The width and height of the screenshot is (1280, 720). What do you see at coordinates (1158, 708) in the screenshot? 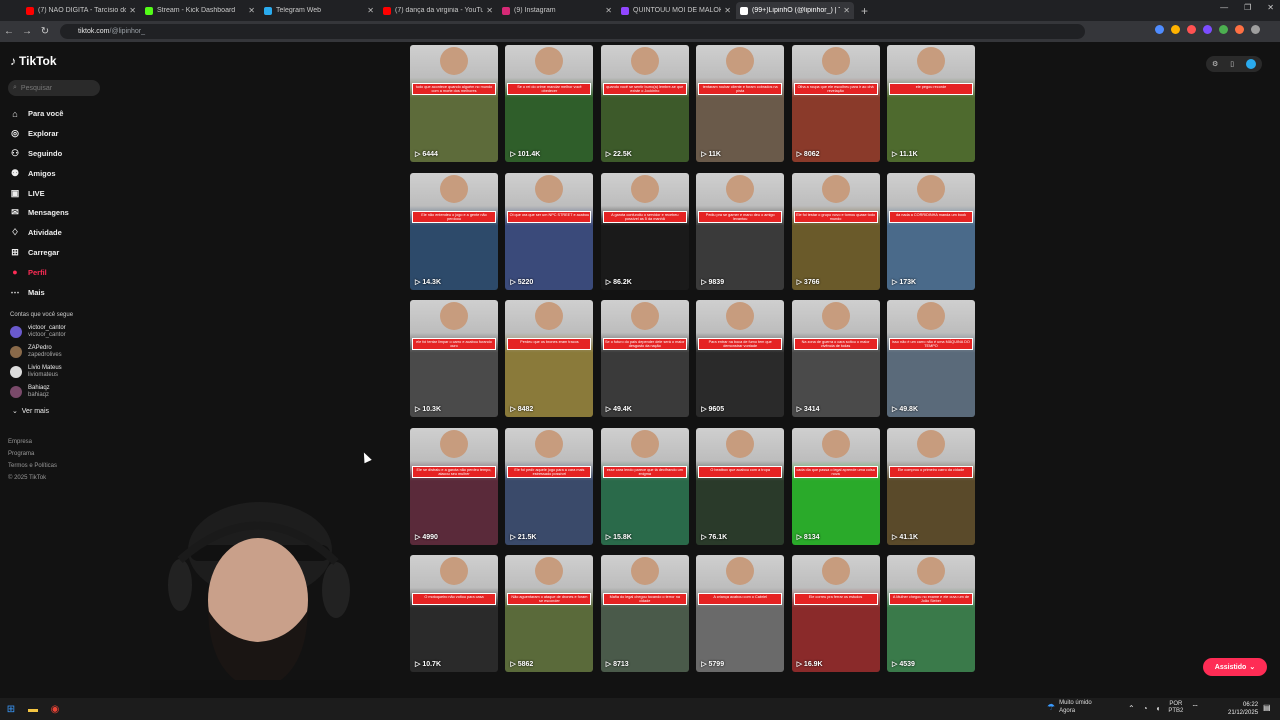
I see `volume-icon: ◖` at bounding box center [1158, 708].